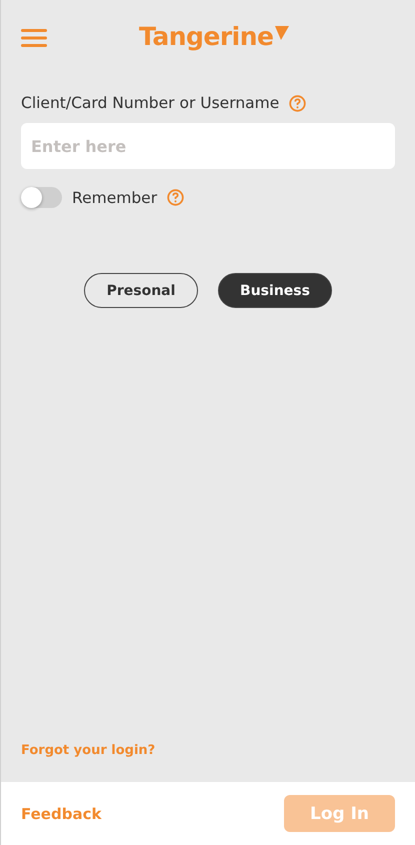 The height and width of the screenshot is (845, 415). I want to click on username-field: Enter here, so click(208, 146).